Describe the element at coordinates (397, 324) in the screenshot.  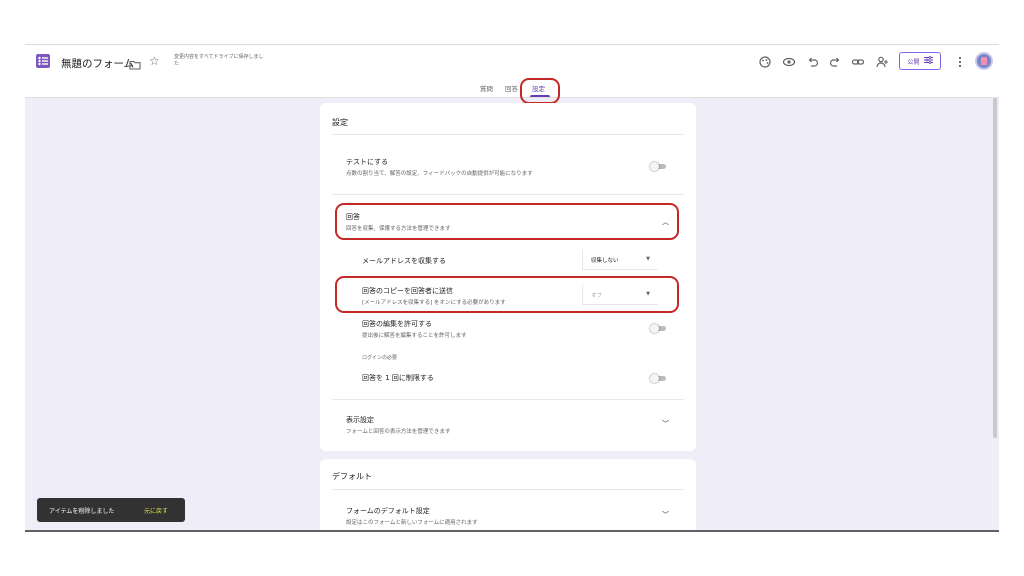
I see `allow-edit-title: 回答の編集を許可する` at that location.